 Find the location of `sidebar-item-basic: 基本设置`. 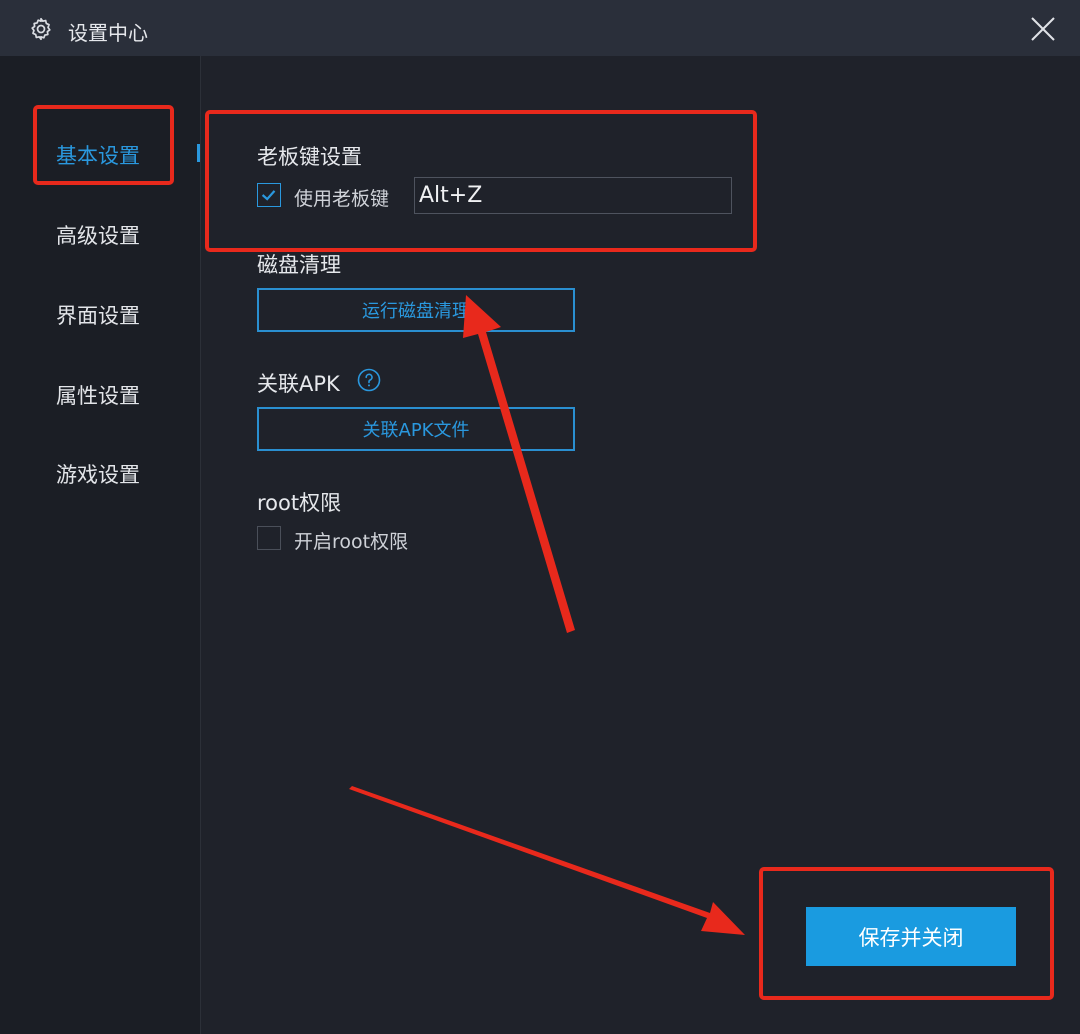

sidebar-item-basic: 基本设置 is located at coordinates (98, 155).